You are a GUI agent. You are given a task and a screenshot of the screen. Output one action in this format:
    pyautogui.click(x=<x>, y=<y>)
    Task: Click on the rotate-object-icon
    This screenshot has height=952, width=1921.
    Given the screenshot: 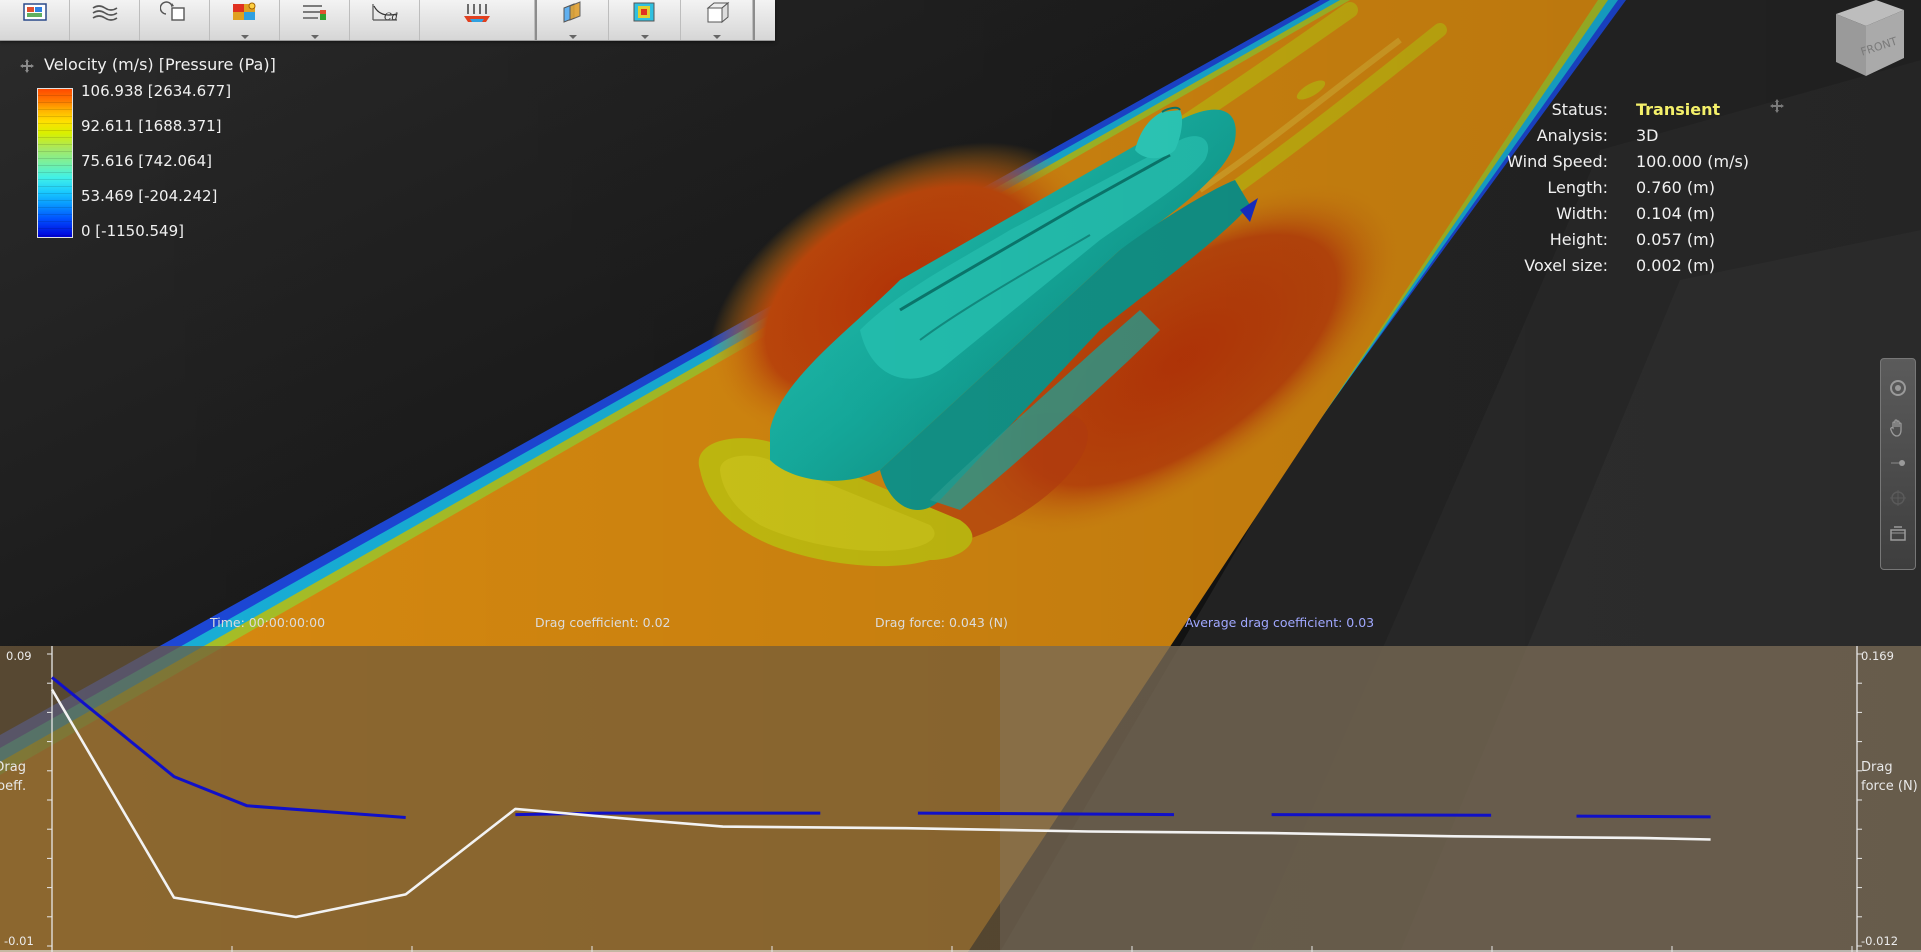 What is the action you would take?
    pyautogui.click(x=174, y=15)
    